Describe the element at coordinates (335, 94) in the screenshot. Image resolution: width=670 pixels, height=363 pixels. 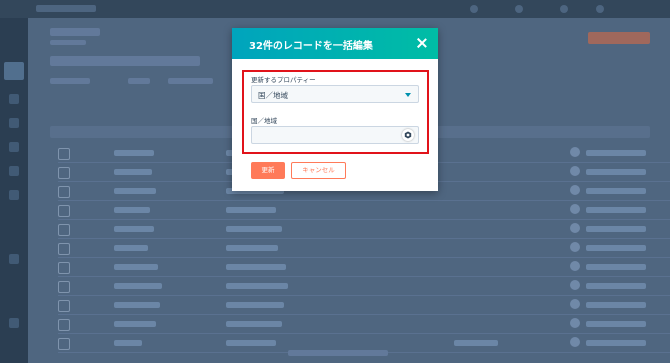
I see `property-select: 国／地域` at that location.